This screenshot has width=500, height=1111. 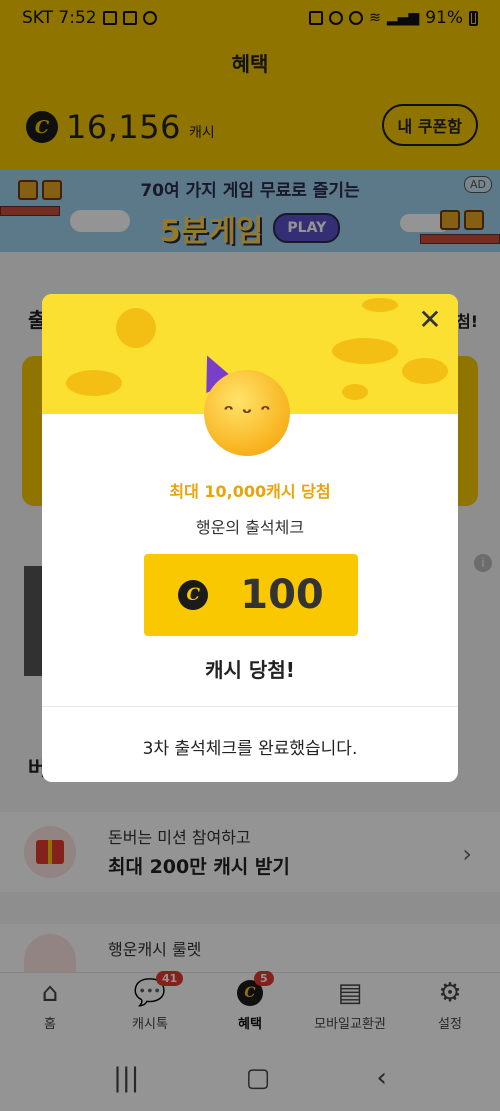 What do you see at coordinates (247, 413) in the screenshot?
I see `party-face-emoji-icon: ᵔ ᵕ ᵔ` at bounding box center [247, 413].